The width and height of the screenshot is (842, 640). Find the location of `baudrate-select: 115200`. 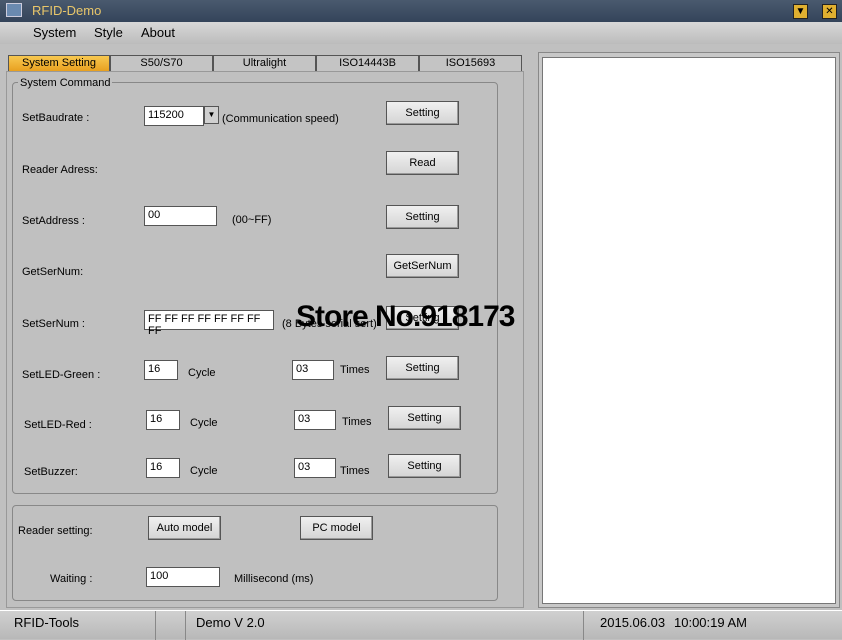

baudrate-select: 115200 is located at coordinates (174, 116).